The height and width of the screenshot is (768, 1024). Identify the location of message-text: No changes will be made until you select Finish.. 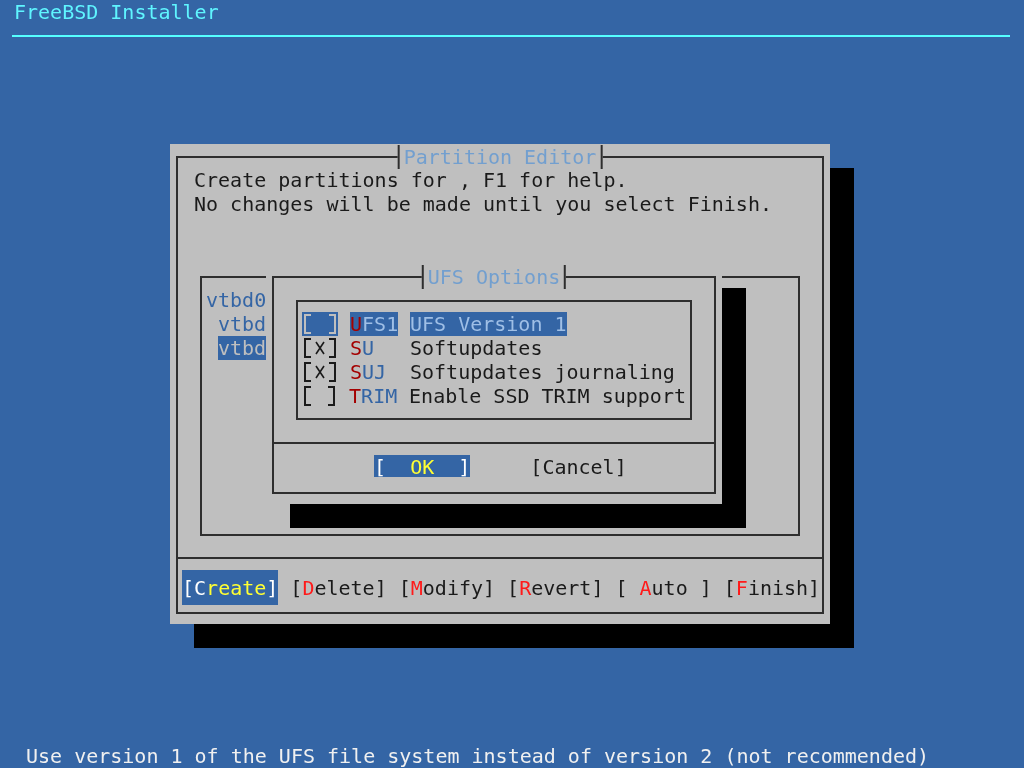
(483, 204).